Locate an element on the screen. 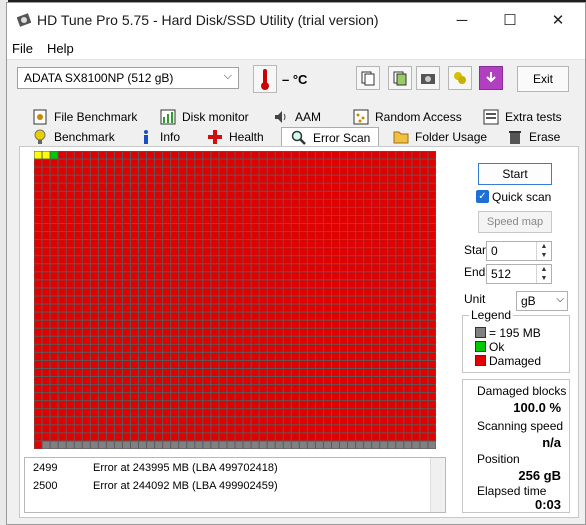 The height and width of the screenshot is (525, 586). log-scrollbar is located at coordinates (437, 485).